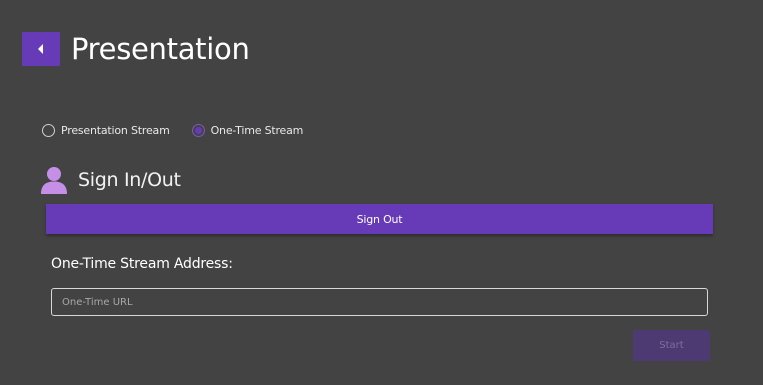 Image resolution: width=763 pixels, height=385 pixels. Describe the element at coordinates (54, 180) in the screenshot. I see `user-icon` at that location.